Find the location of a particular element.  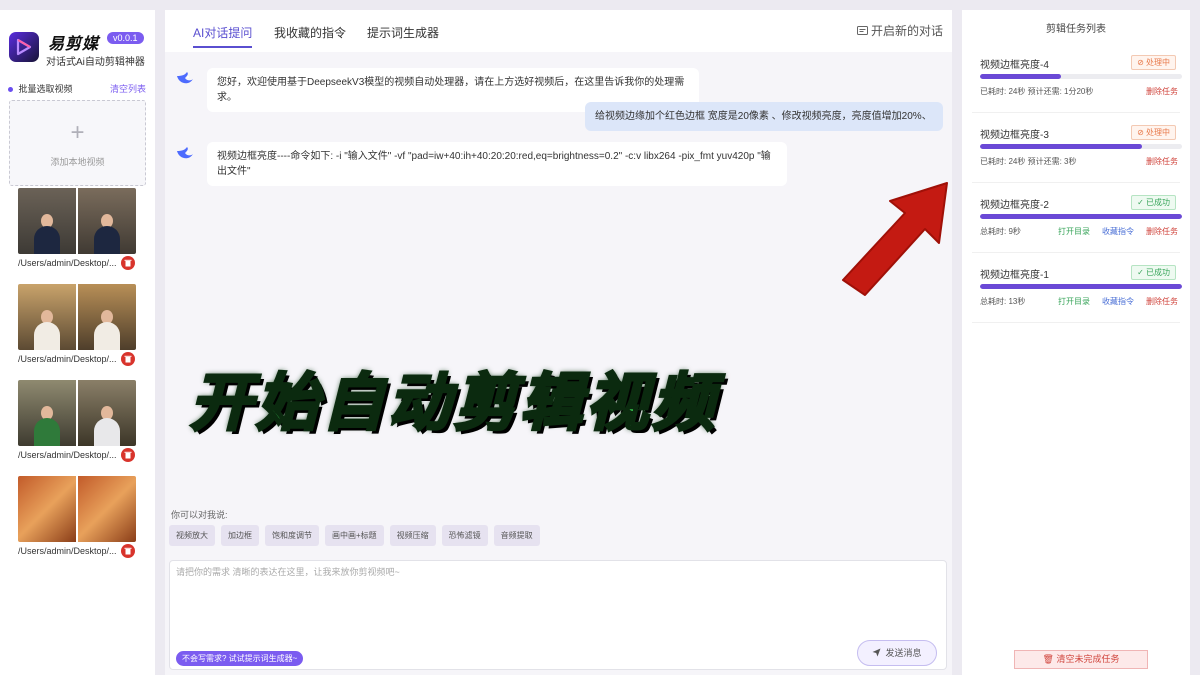

prompt-generator-tip: 不会写需求? 试试提示词生成器~ is located at coordinates (240, 658).